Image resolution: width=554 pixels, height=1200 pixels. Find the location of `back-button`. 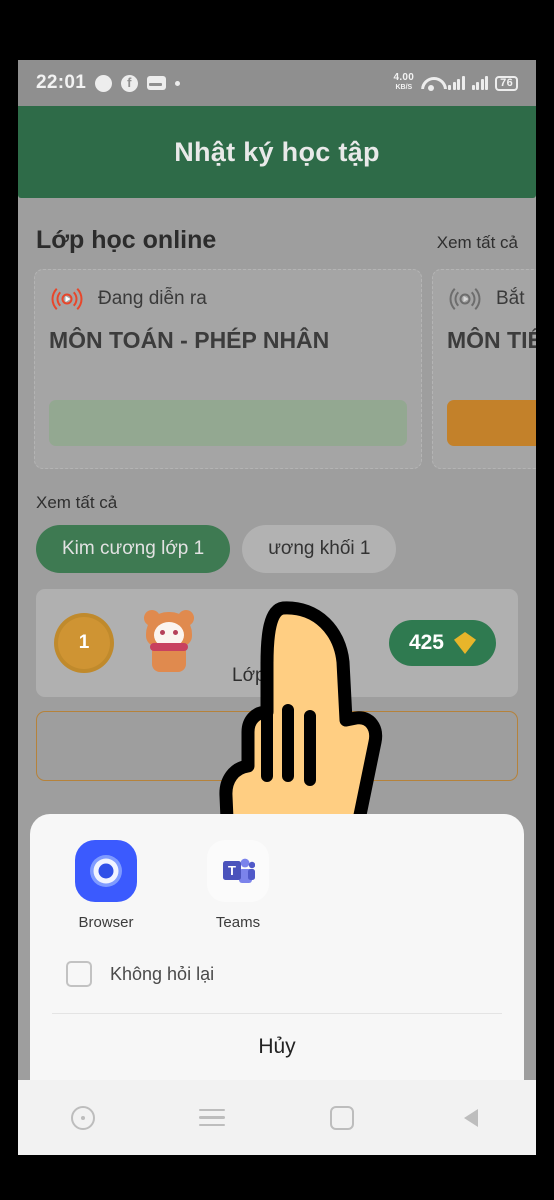

back-button is located at coordinates (472, 1117).